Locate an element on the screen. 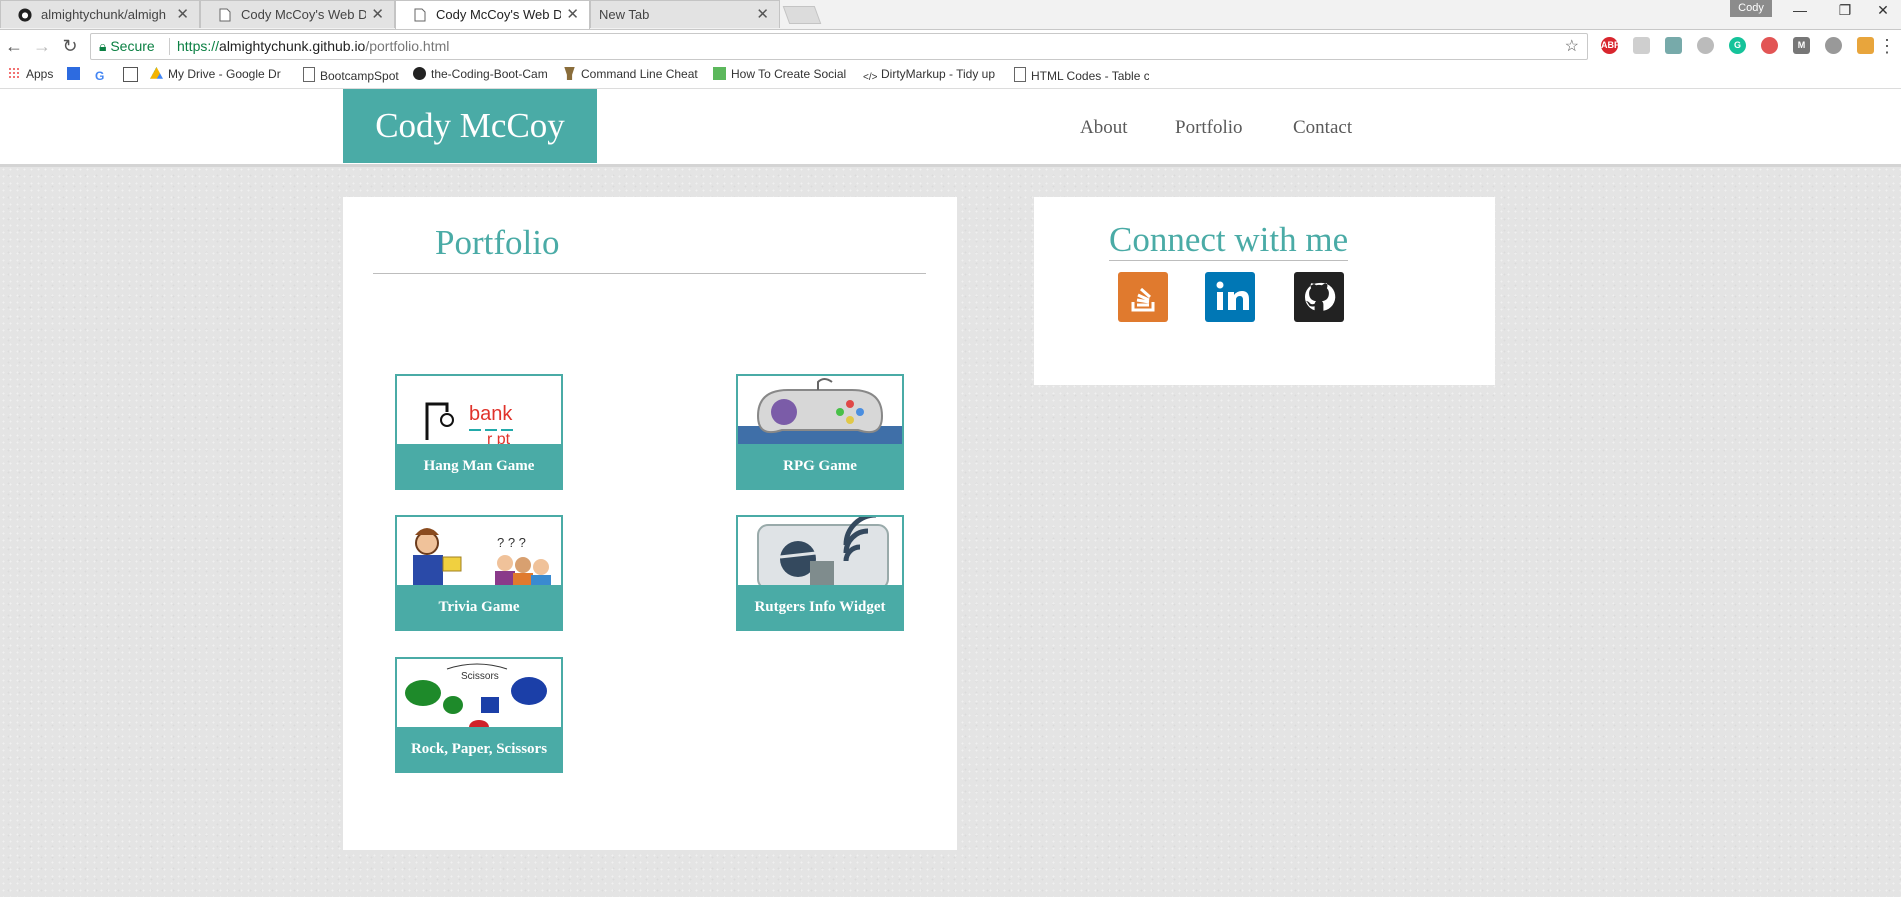 The image size is (1901, 897). bookmark-label: BootcampSpot is located at coordinates (359, 76).